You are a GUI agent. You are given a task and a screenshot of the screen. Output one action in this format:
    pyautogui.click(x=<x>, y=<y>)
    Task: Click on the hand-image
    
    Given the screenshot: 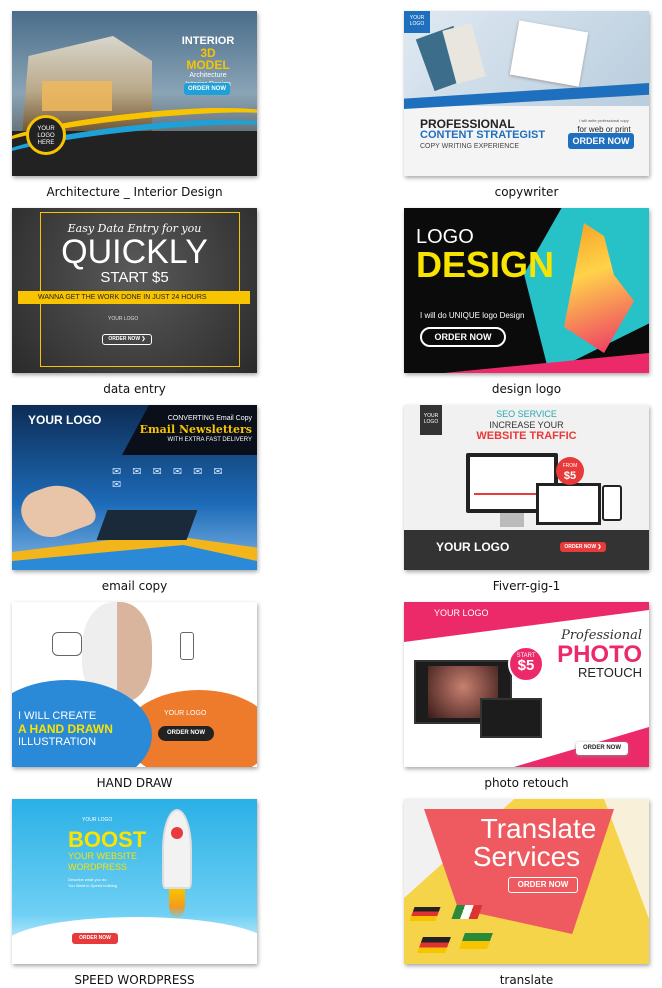 What is the action you would take?
    pyautogui.click(x=57, y=510)
    